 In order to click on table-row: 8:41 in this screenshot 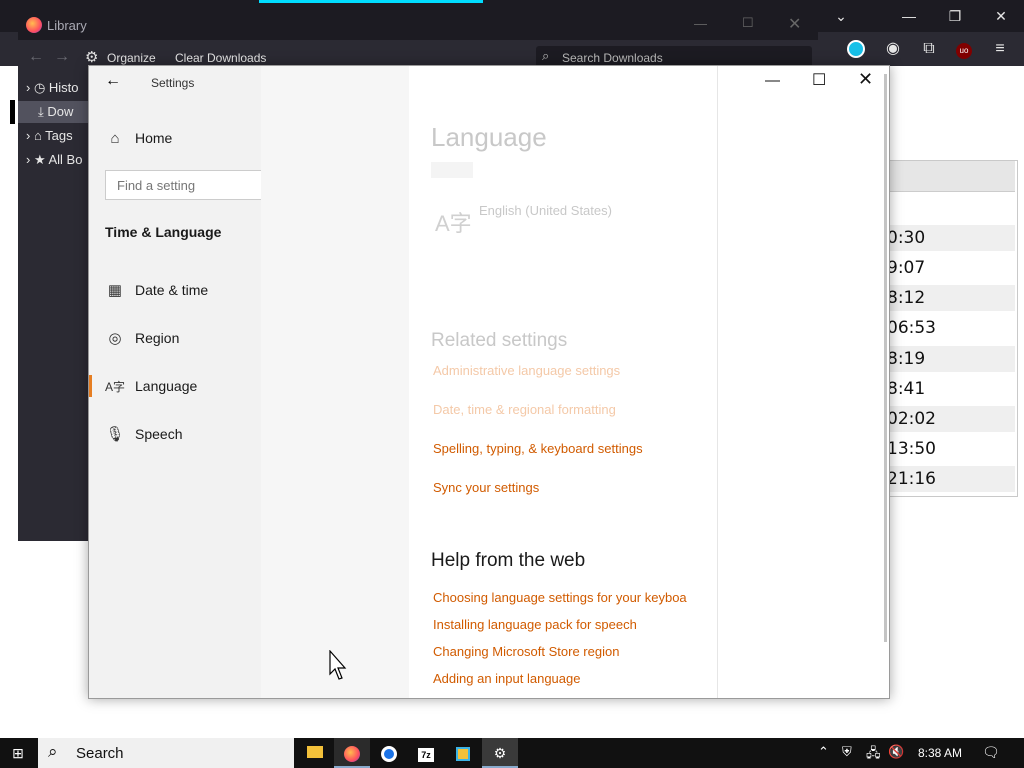, I will do `click(906, 389)`.